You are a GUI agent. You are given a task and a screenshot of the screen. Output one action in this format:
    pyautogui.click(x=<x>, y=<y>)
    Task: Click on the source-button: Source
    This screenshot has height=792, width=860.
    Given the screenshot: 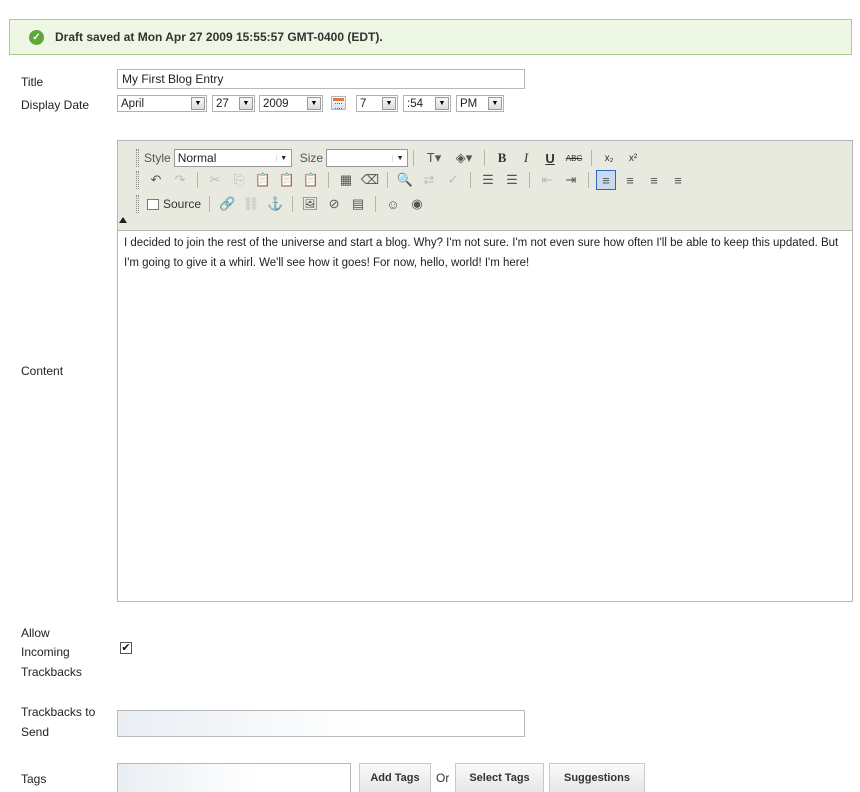 What is the action you would take?
    pyautogui.click(x=174, y=204)
    